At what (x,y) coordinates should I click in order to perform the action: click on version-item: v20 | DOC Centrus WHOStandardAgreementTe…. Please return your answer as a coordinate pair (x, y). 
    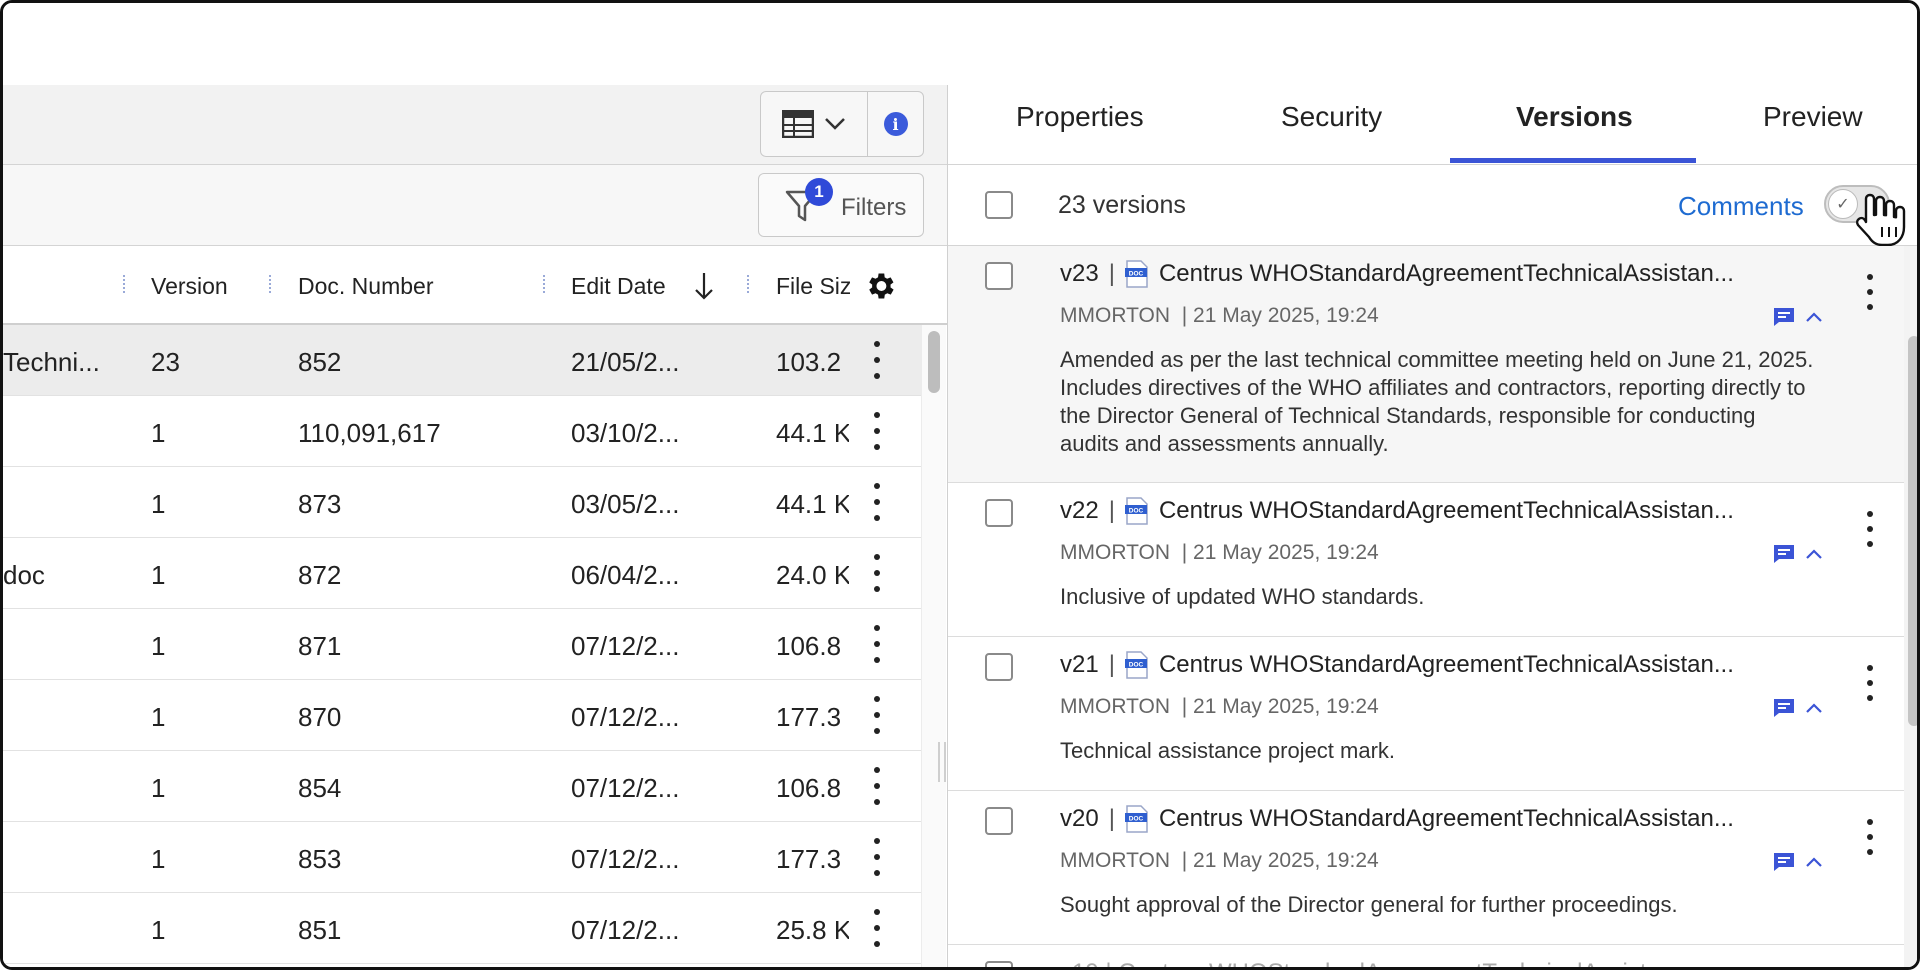
    Looking at the image, I should click on (1426, 868).